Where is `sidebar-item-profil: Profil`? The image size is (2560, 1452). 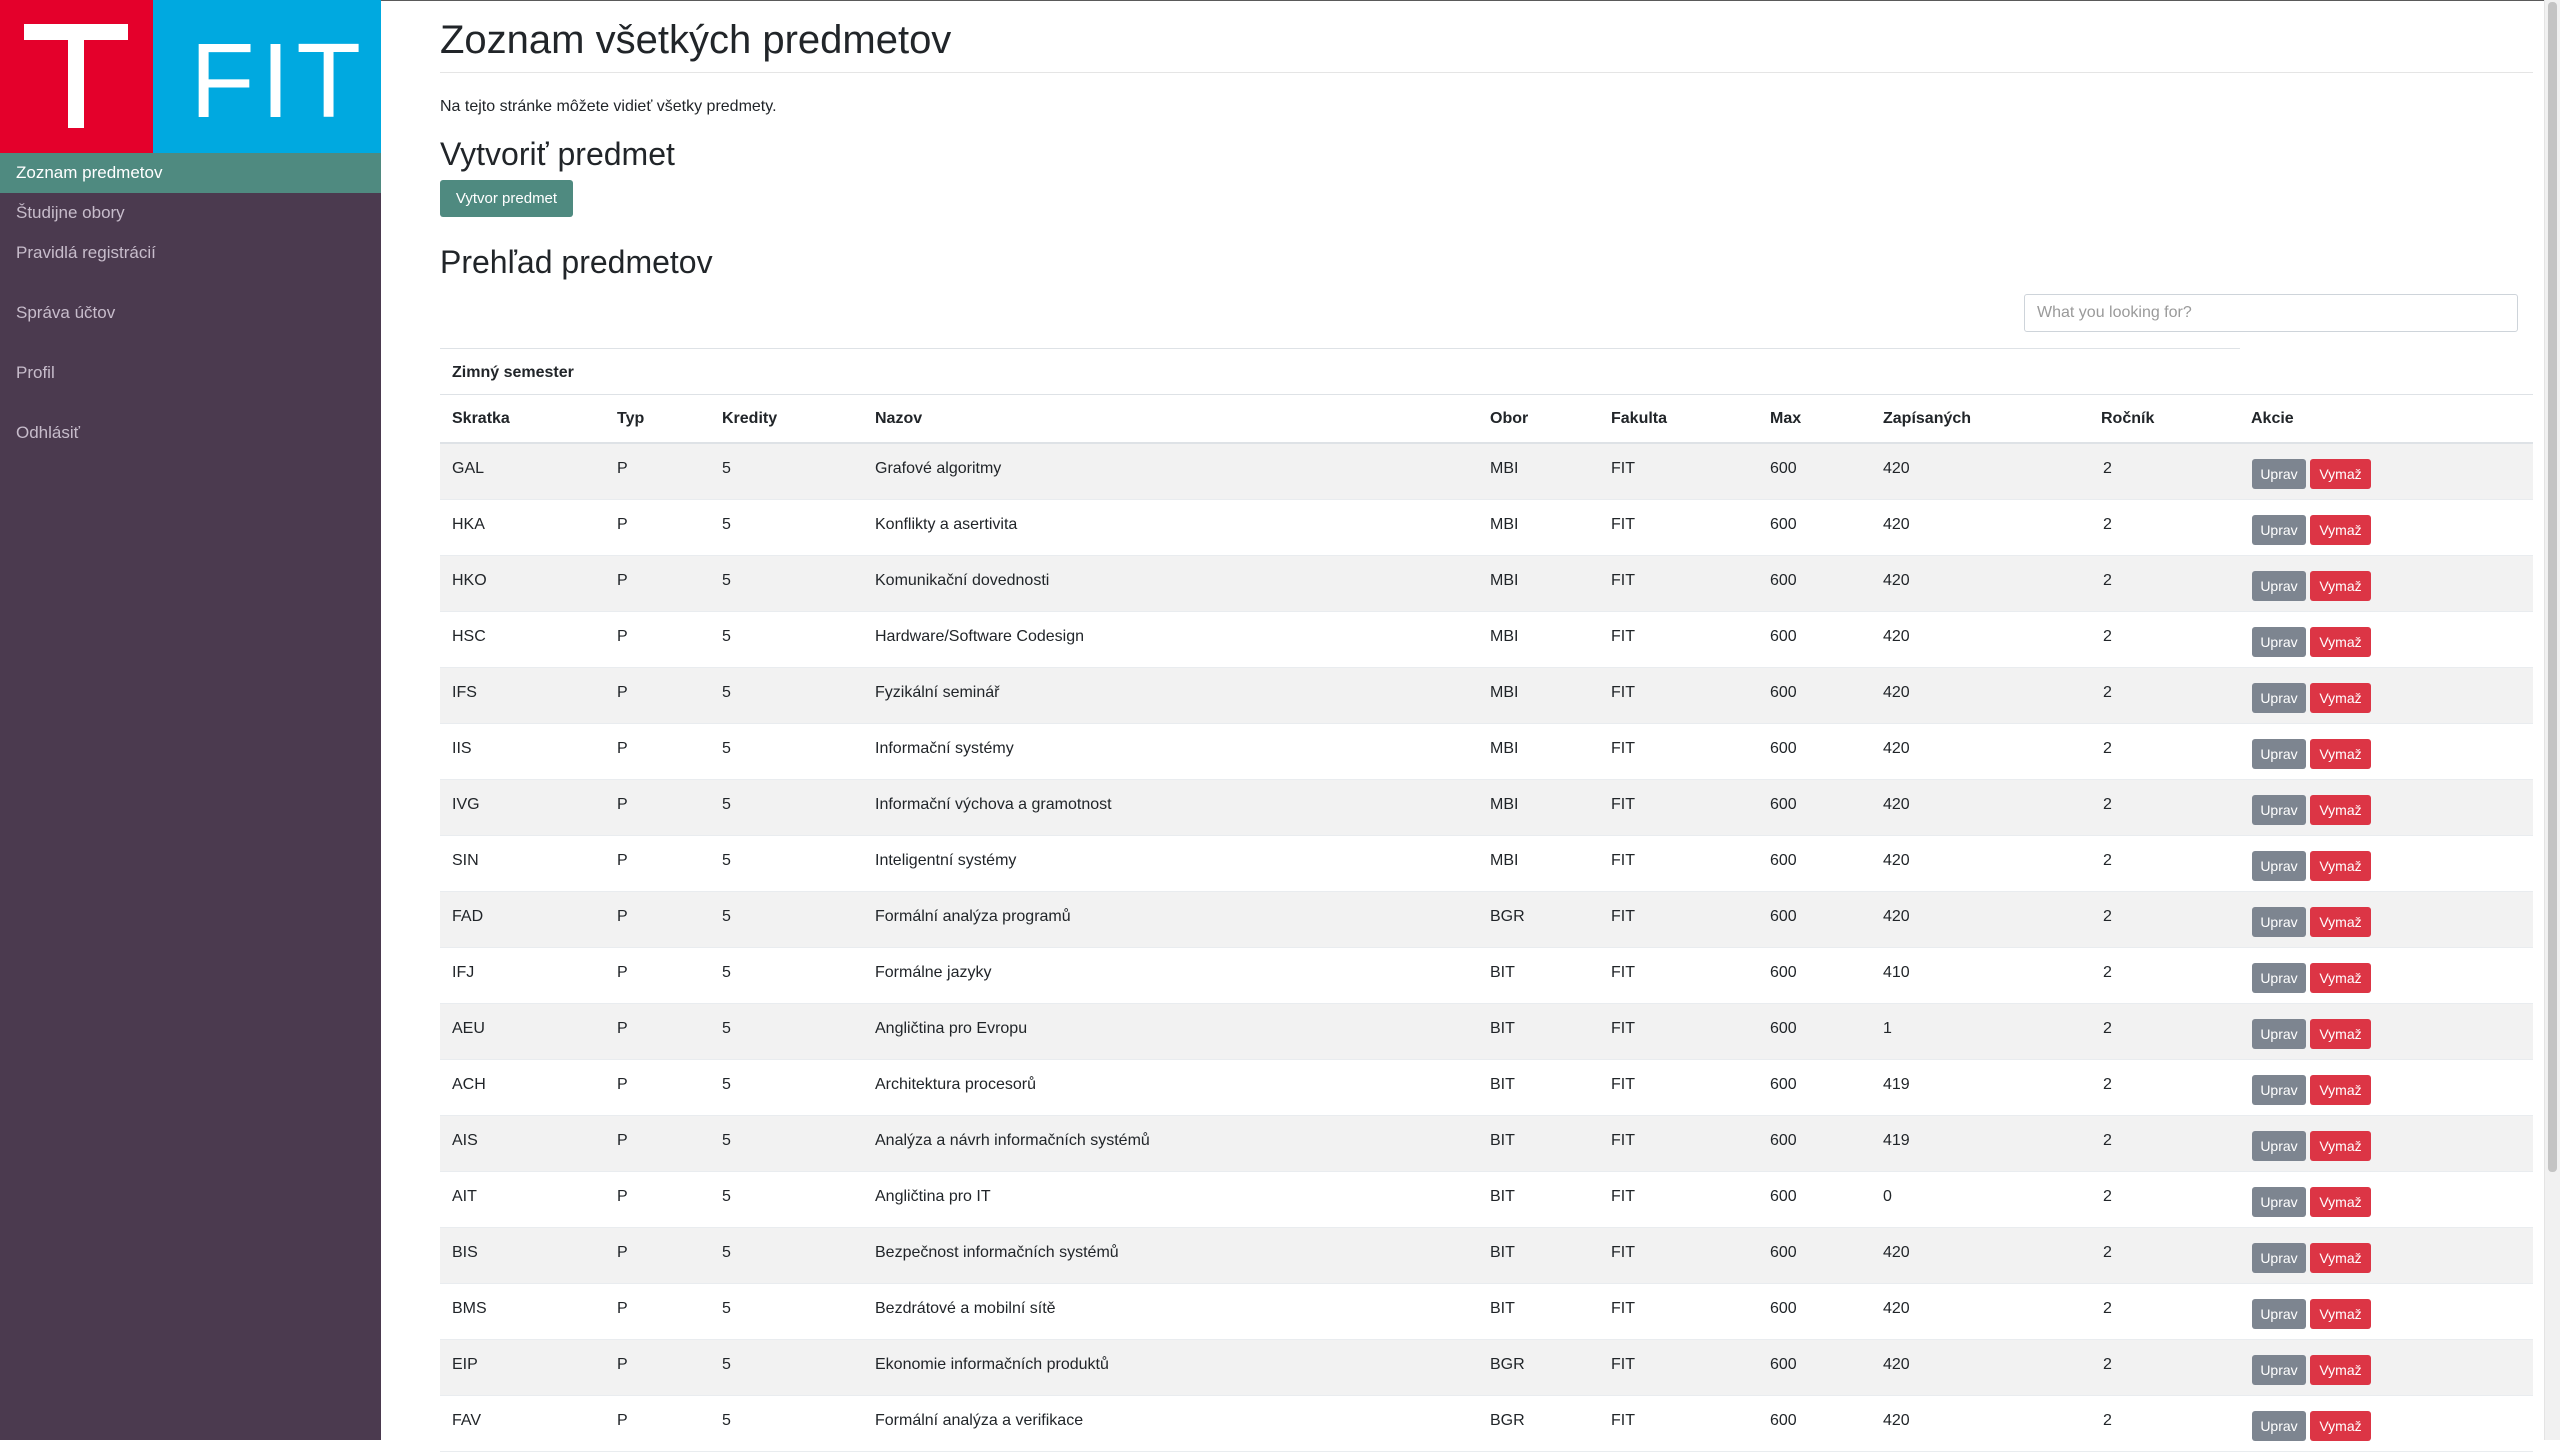 sidebar-item-profil: Profil is located at coordinates (190, 373).